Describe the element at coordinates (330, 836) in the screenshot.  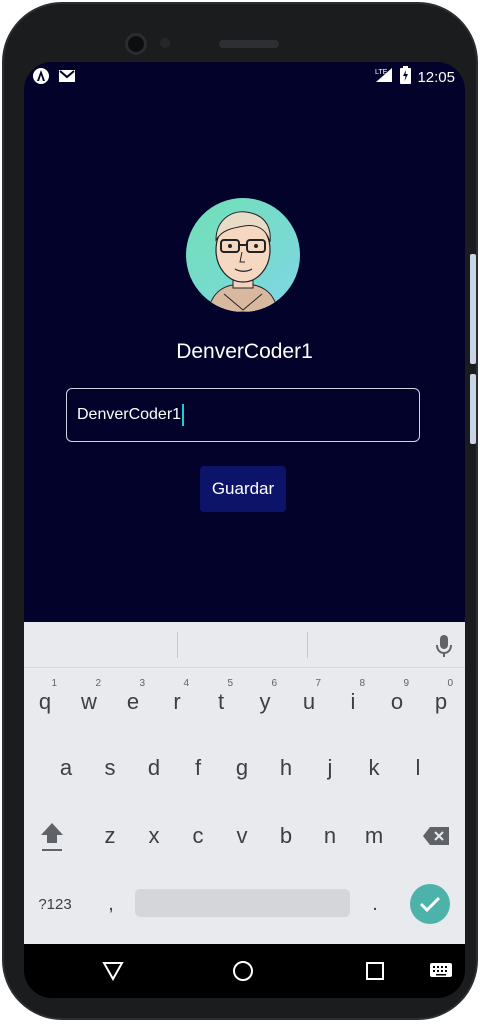
I see `key-n: n` at that location.